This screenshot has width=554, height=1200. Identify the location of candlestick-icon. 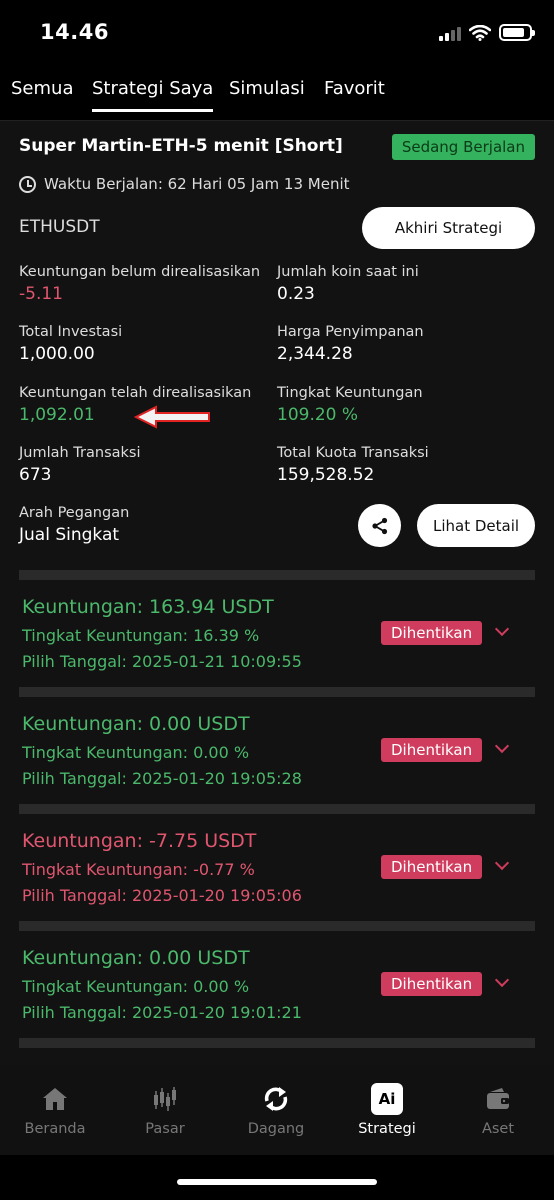
(165, 1099).